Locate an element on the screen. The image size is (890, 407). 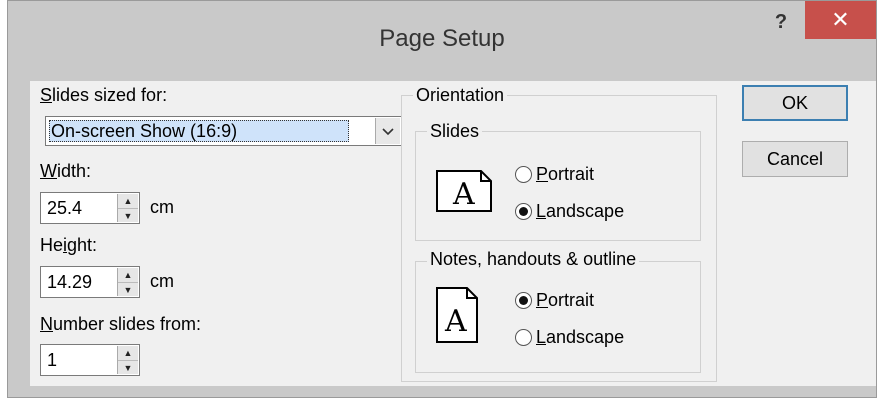
dialog-title: Page Setup is located at coordinates (442, 38).